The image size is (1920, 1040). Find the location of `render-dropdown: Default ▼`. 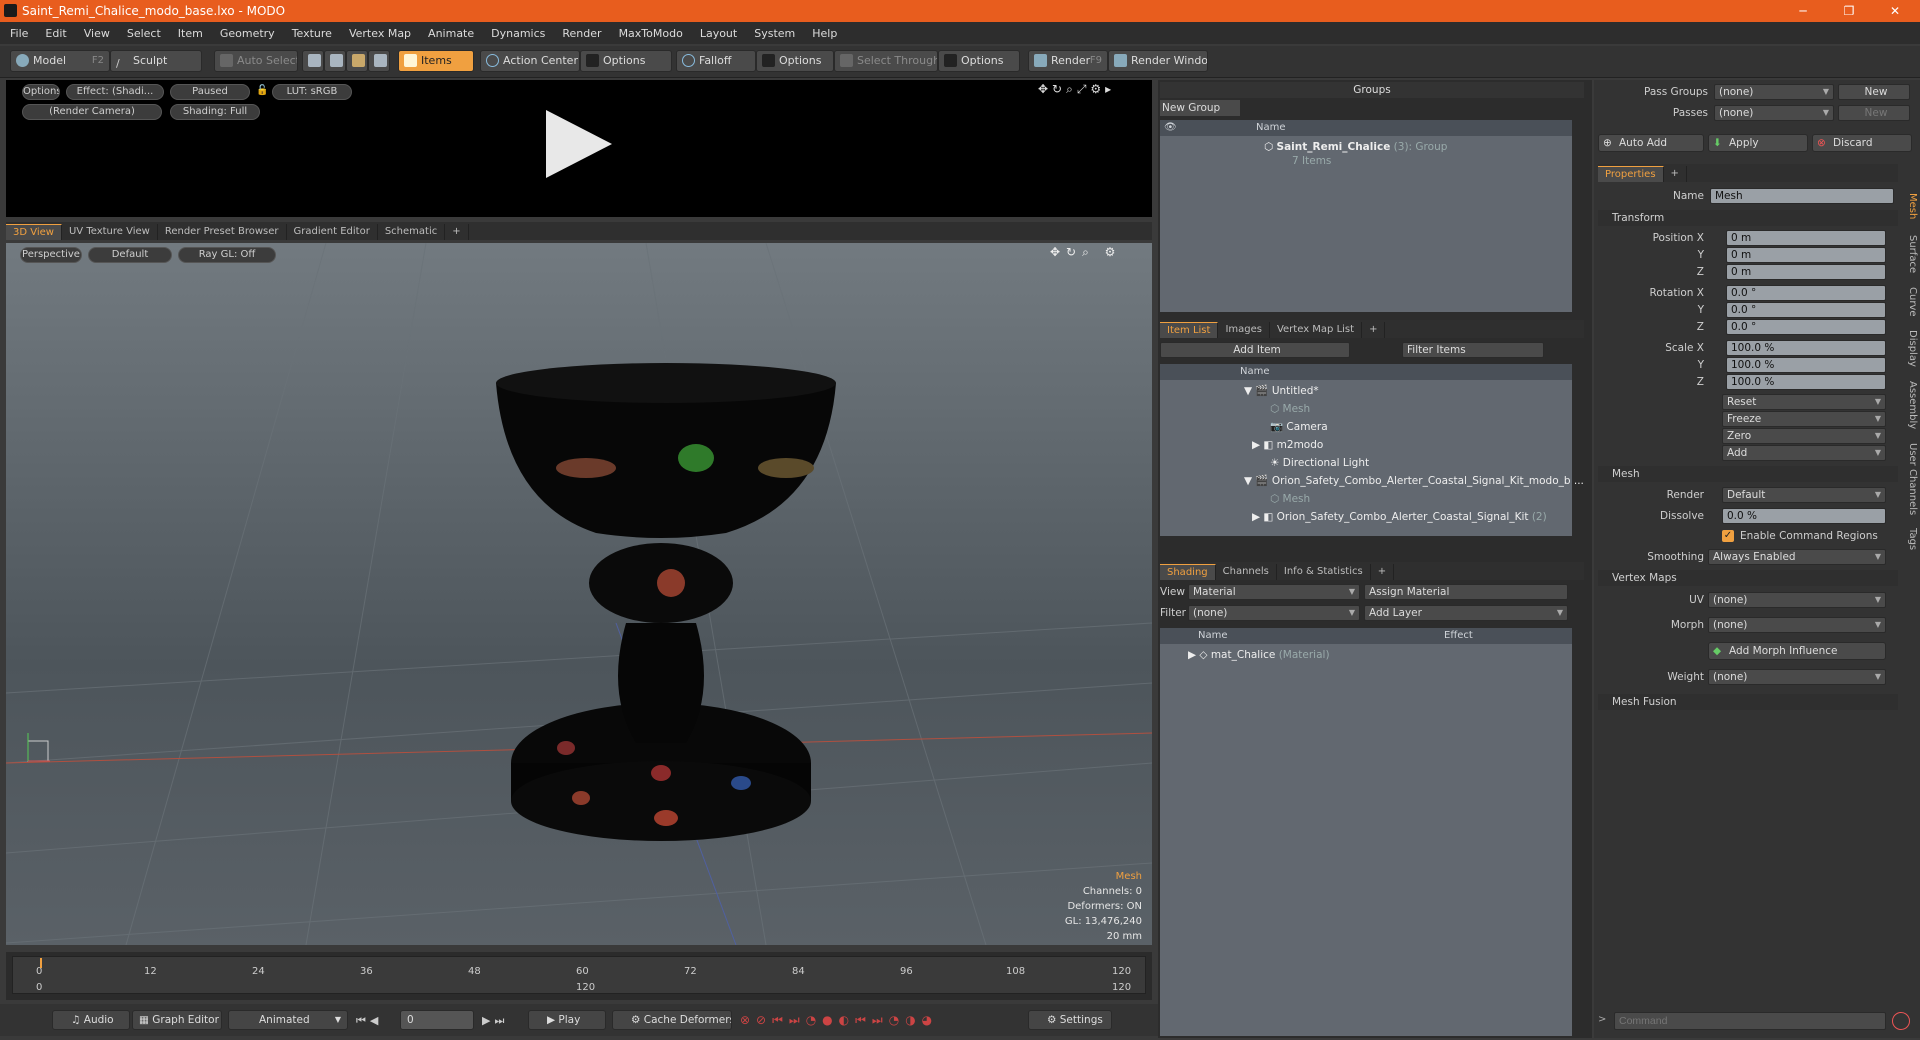

render-dropdown: Default ▼ is located at coordinates (1804, 495).